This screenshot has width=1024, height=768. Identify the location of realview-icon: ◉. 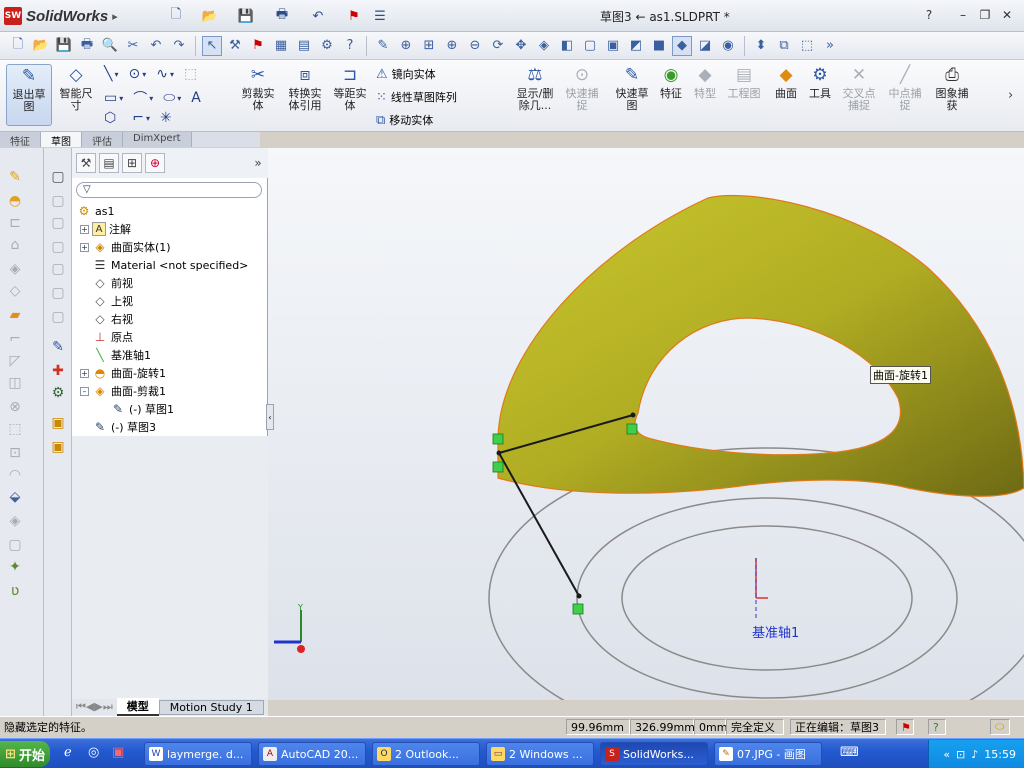
(728, 46).